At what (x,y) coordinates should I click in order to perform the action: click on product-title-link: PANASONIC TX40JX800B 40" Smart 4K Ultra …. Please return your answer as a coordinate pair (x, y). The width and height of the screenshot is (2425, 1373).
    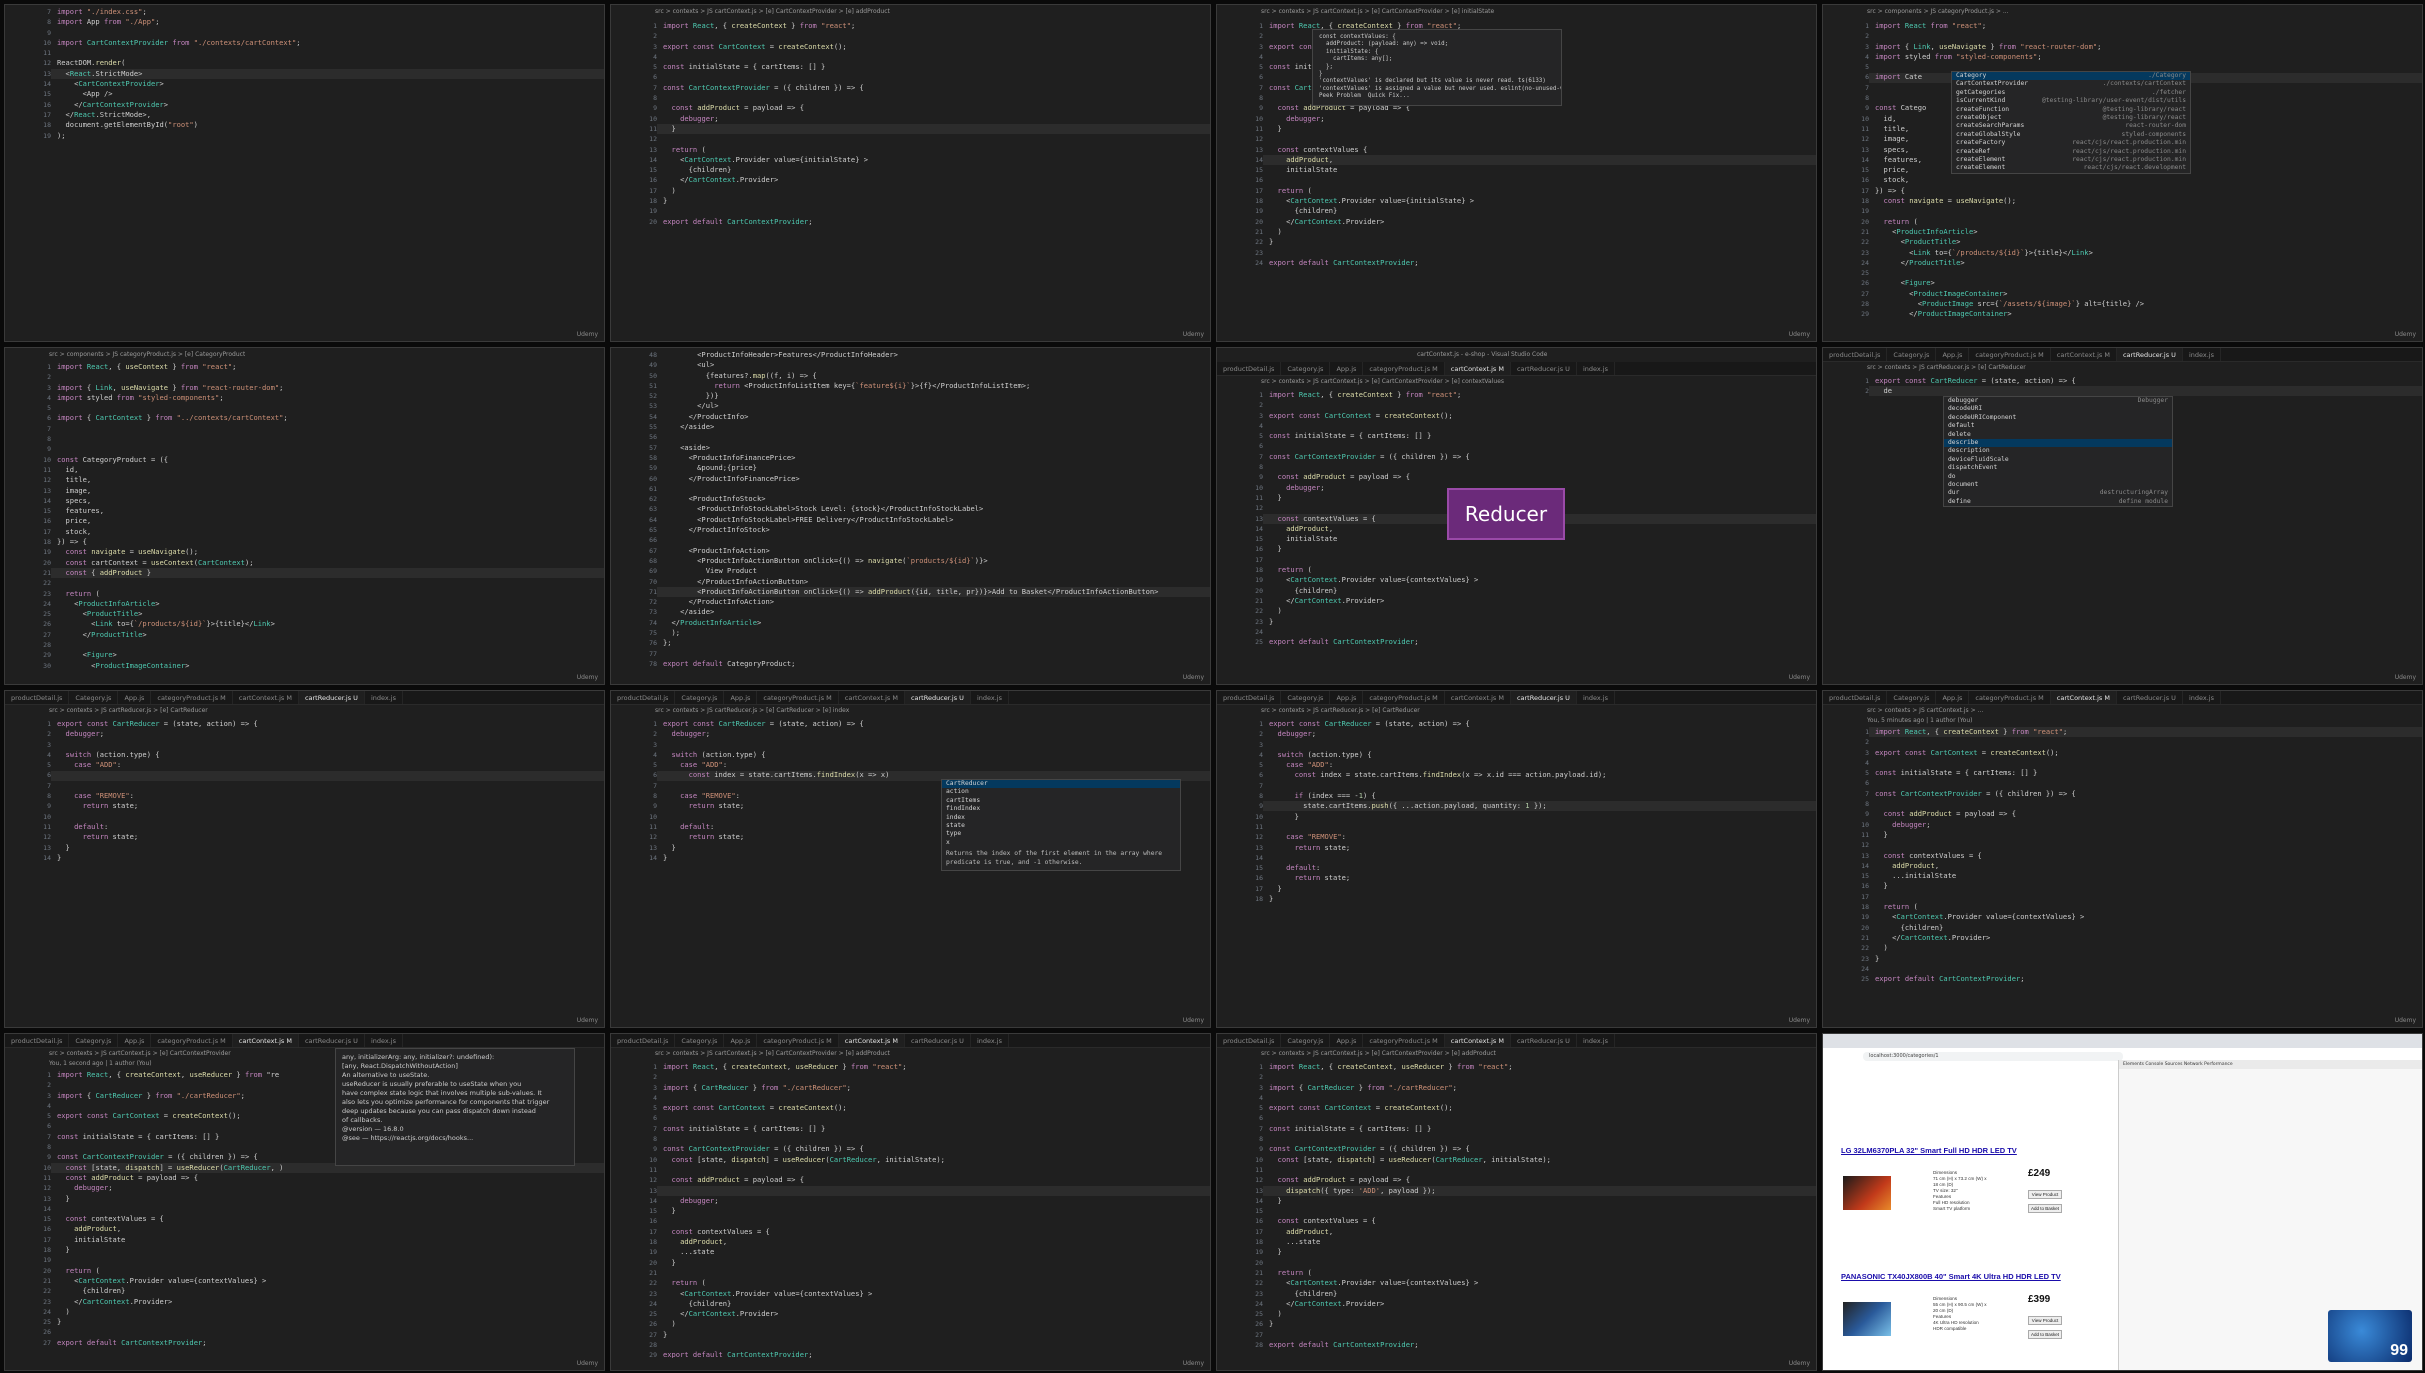
    Looking at the image, I should click on (1951, 1276).